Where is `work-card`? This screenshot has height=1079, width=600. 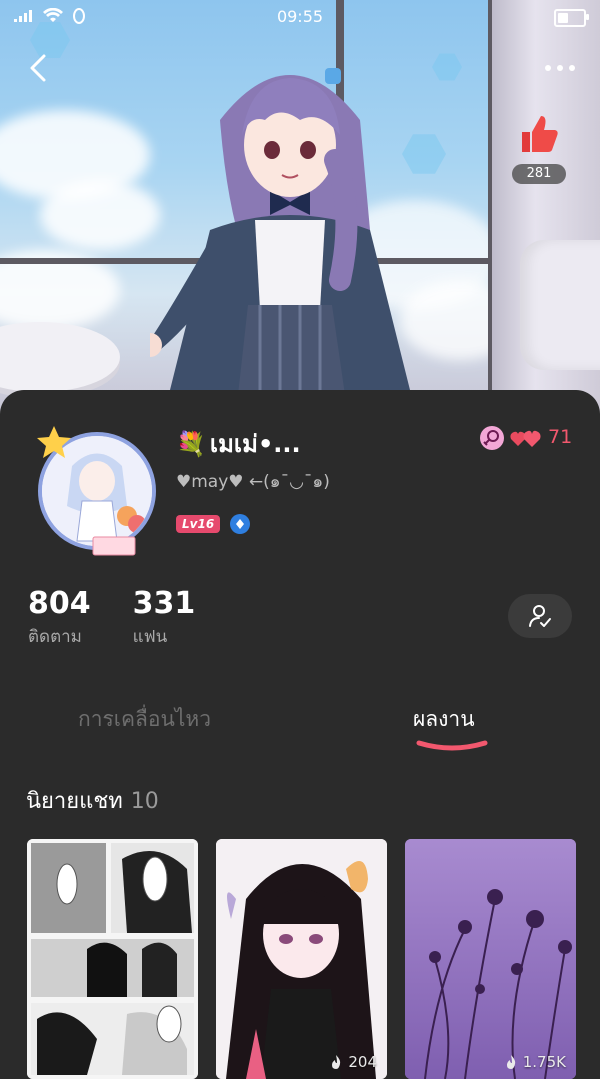 work-card is located at coordinates (112, 959).